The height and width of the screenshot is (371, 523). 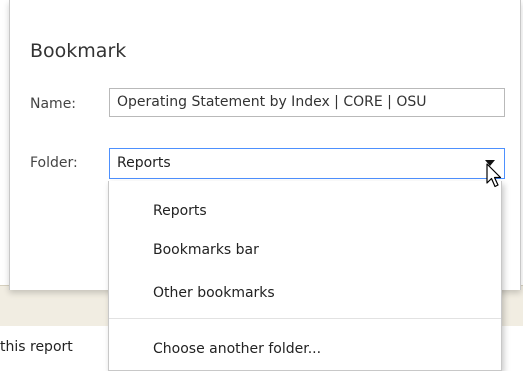 I want to click on folder-select: Reports, so click(x=307, y=163).